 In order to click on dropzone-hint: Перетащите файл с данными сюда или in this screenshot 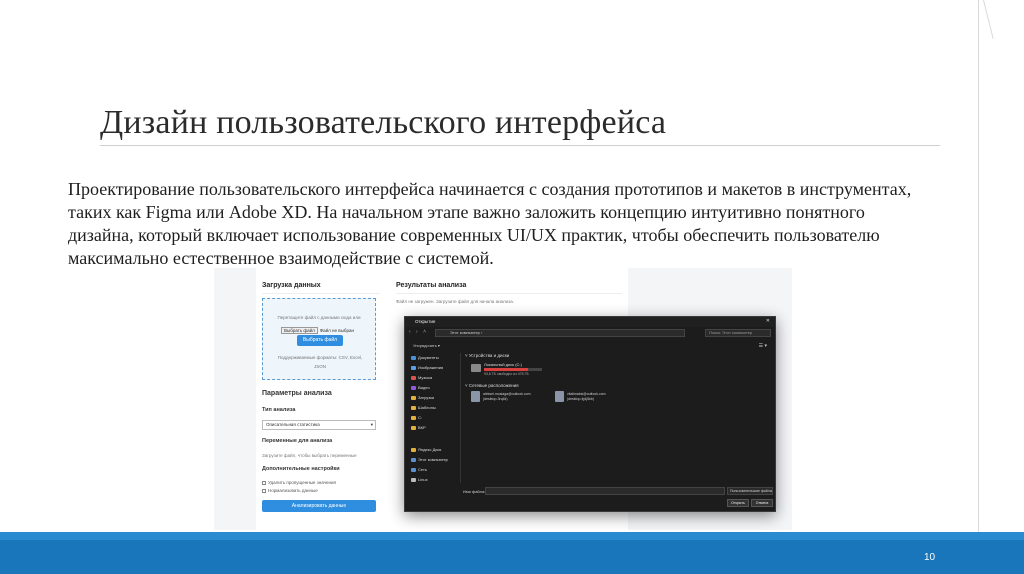, I will do `click(319, 317)`.